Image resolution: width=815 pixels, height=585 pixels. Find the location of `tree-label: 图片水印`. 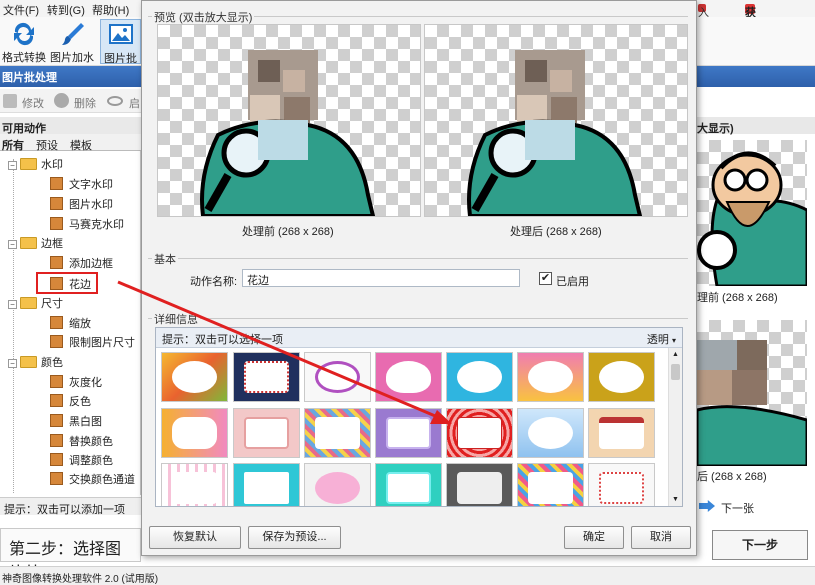

tree-label: 图片水印 is located at coordinates (91, 205).